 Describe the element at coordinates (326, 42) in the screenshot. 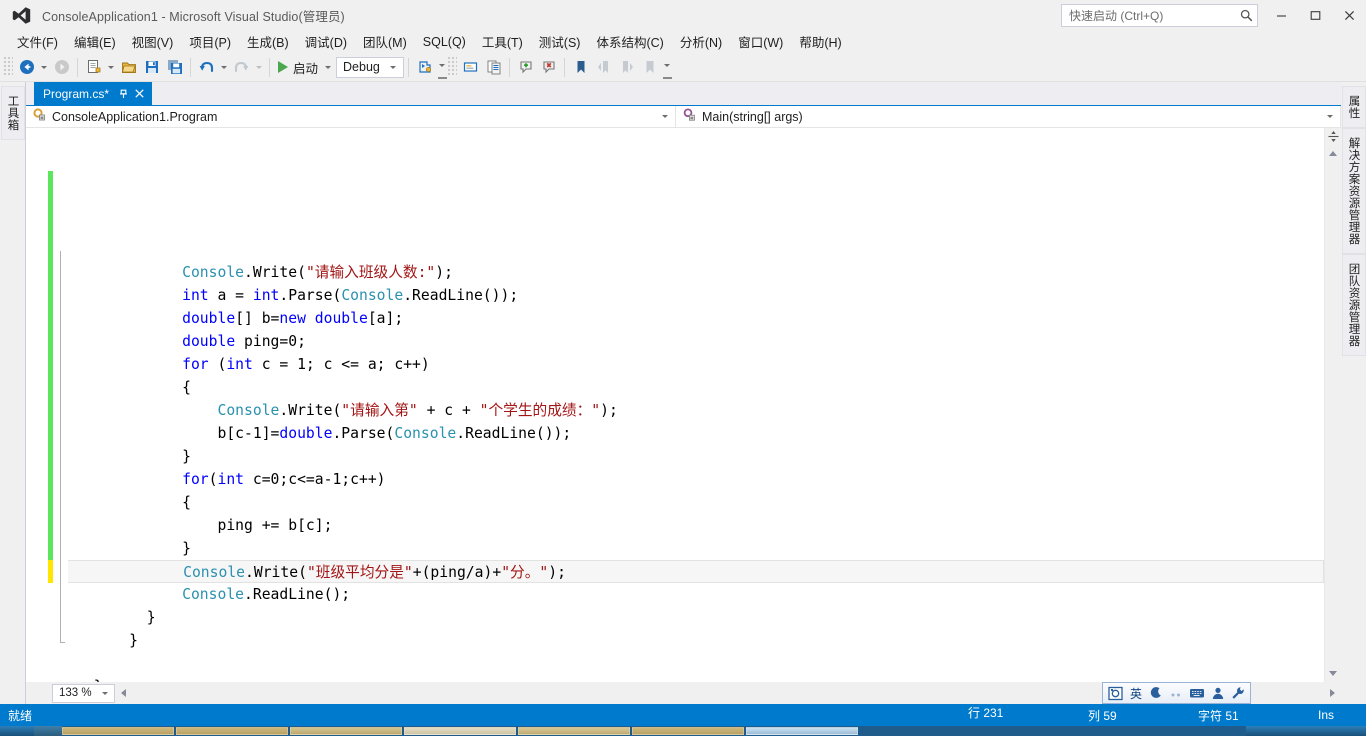

I see `menu-debug: 调试(D)` at that location.